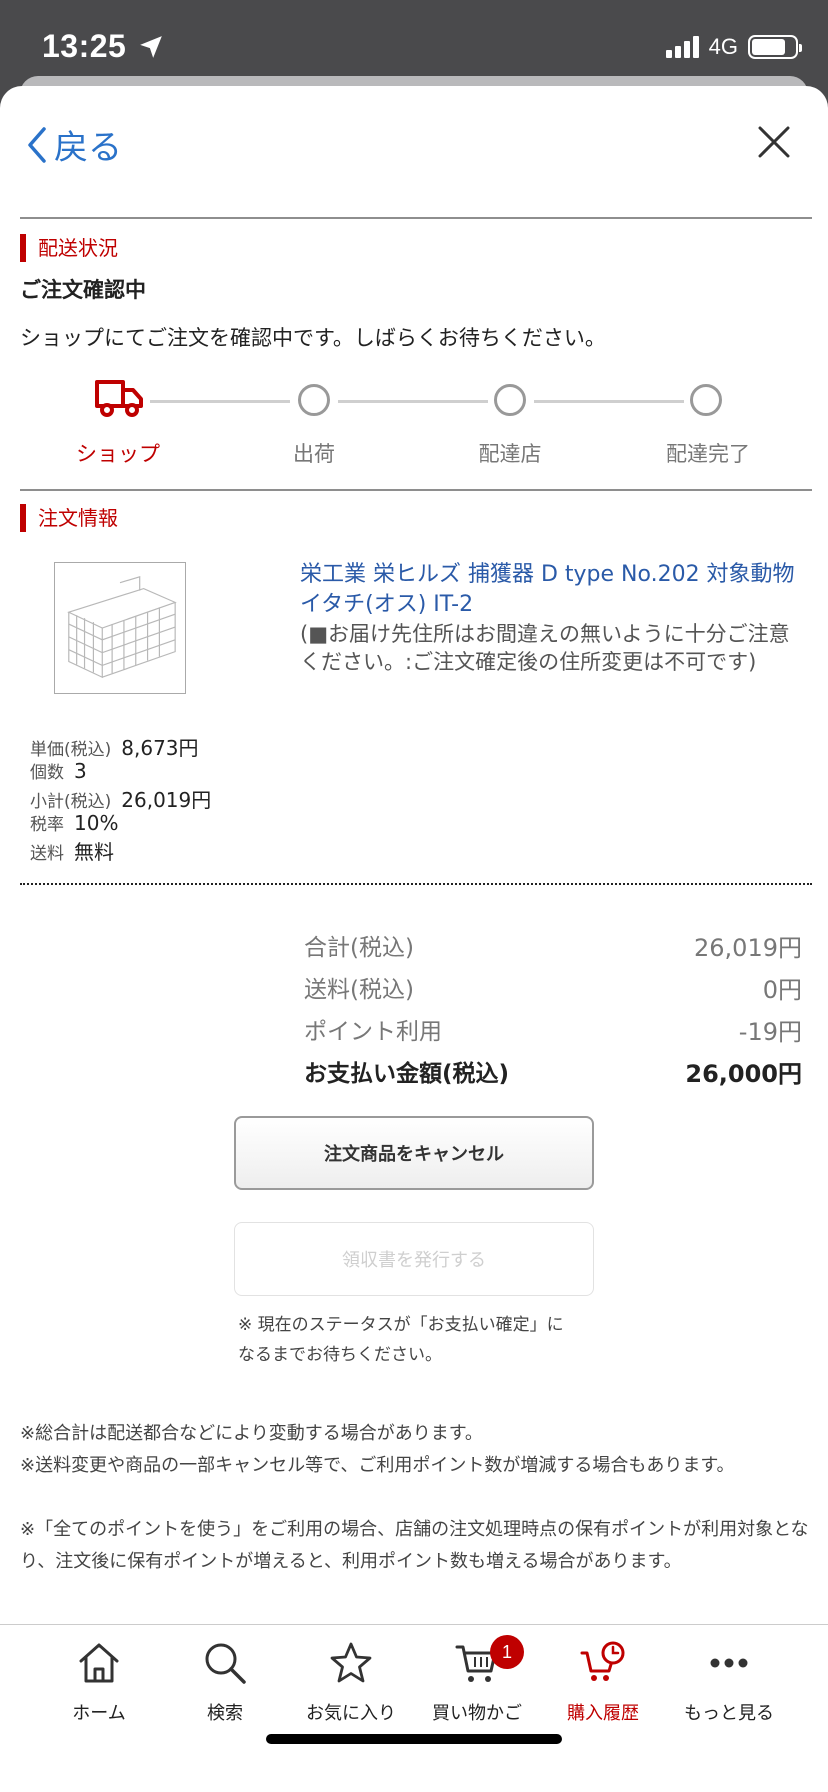 The height and width of the screenshot is (1792, 828). Describe the element at coordinates (414, 1739) in the screenshot. I see `home-indicator` at that location.